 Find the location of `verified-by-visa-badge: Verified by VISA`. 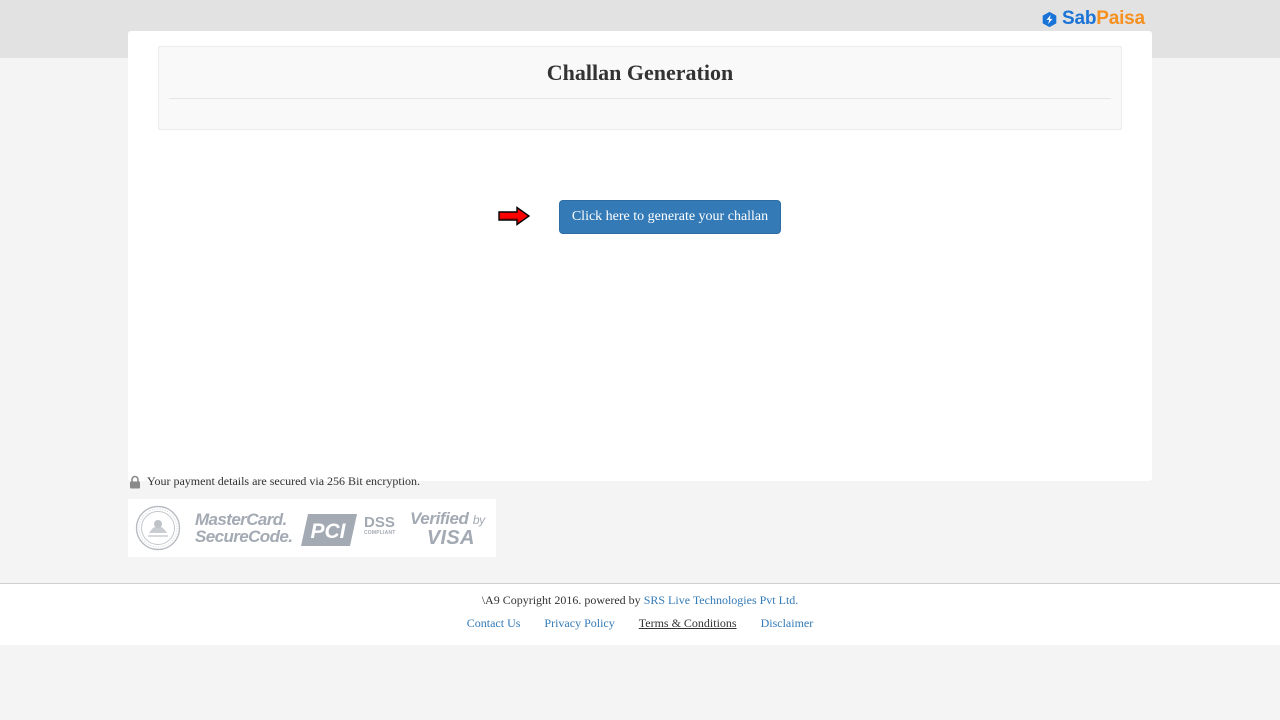

verified-by-visa-badge: Verified by VISA is located at coordinates (447, 529).